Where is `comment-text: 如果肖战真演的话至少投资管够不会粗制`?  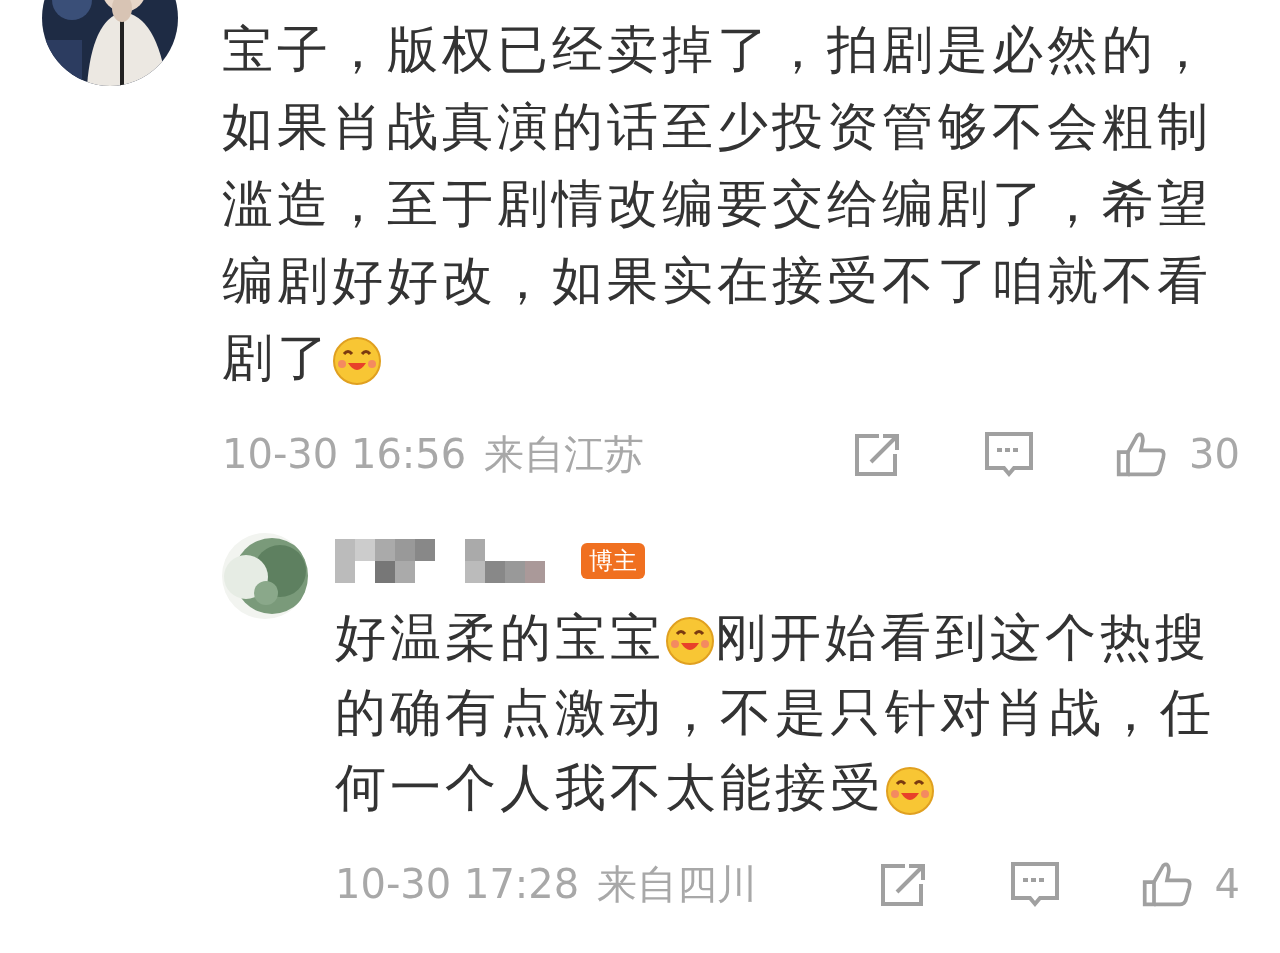 comment-text: 如果肖战真演的话至少投资管够不会粗制 is located at coordinates (717, 126).